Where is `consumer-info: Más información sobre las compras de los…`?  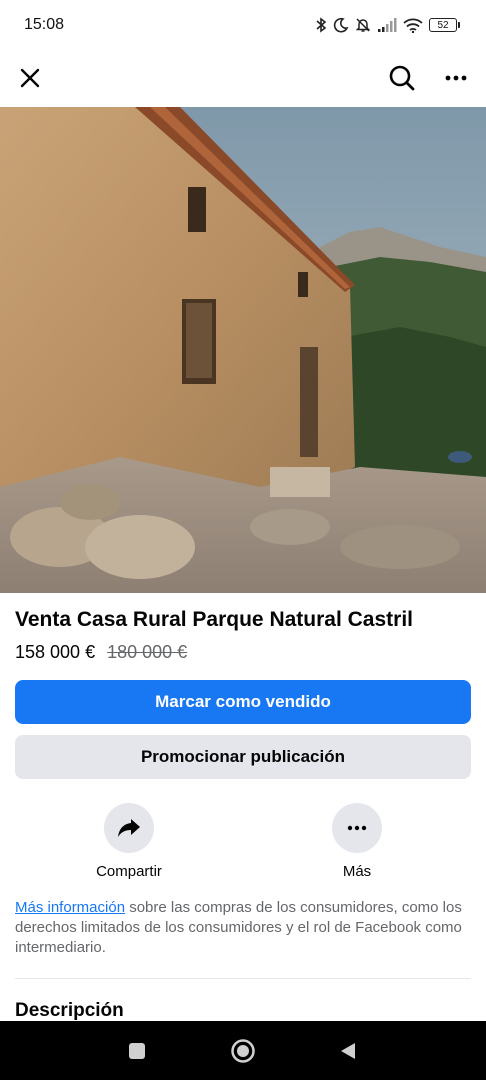 consumer-info: Más información sobre las compras de los… is located at coordinates (243, 928).